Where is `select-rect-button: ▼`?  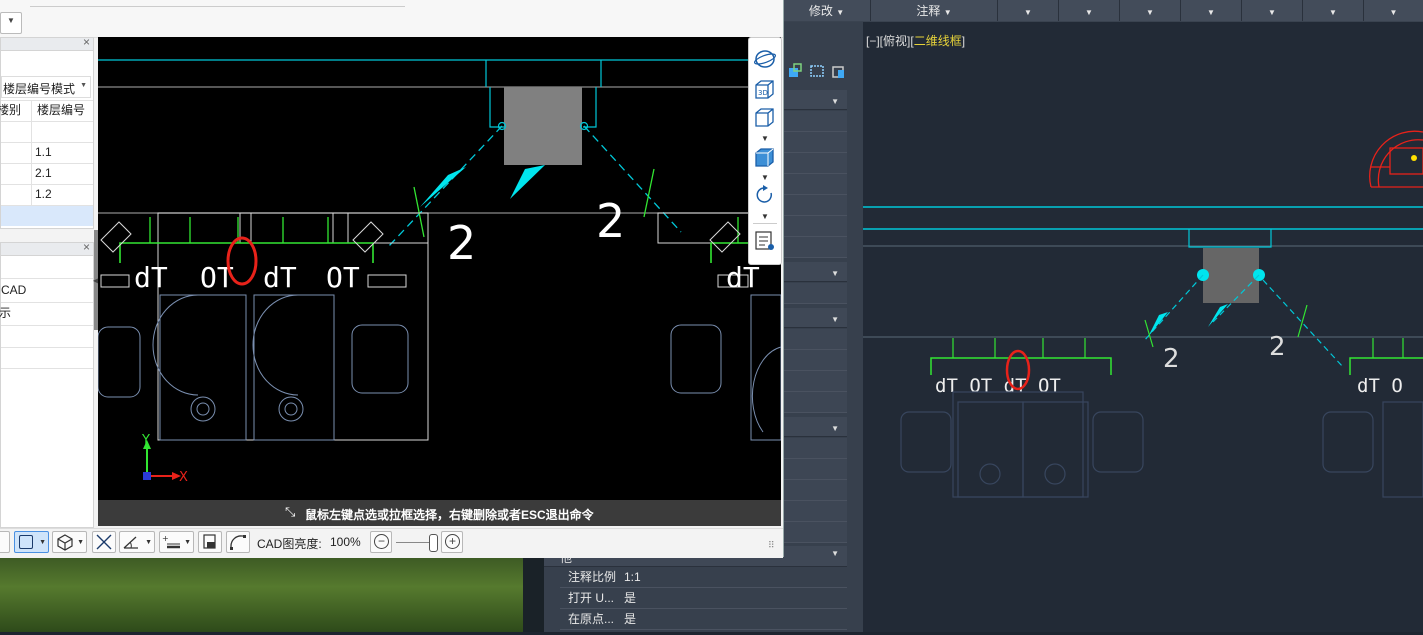
select-rect-button: ▼ is located at coordinates (31, 542).